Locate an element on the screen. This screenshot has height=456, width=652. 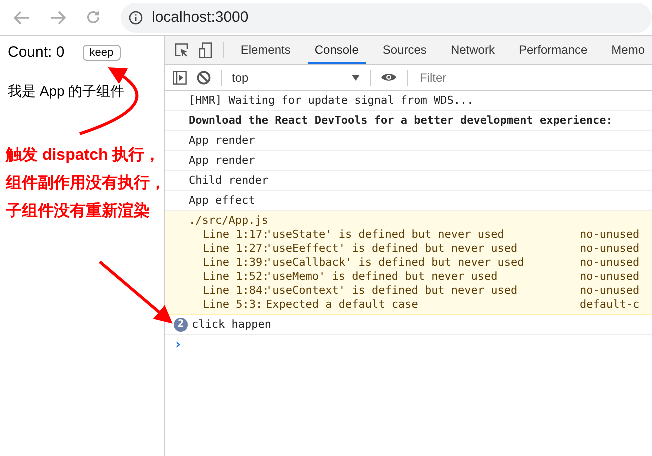
devtools-tab: Memo is located at coordinates (628, 50).